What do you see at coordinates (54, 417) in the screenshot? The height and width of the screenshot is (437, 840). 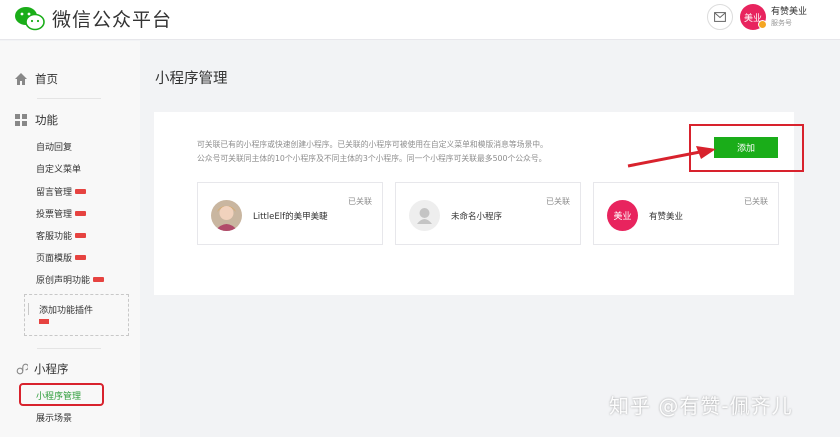 I see `sidebar-item-showcase: 展示场景` at bounding box center [54, 417].